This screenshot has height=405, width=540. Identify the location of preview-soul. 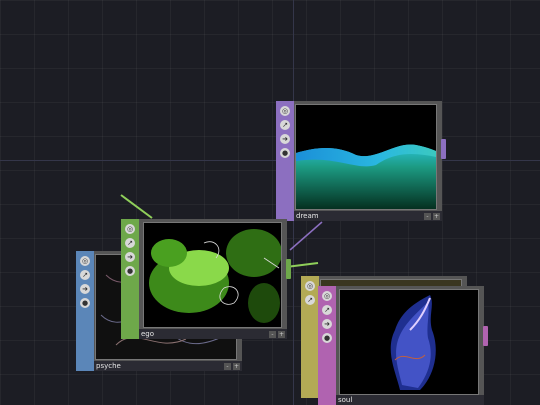
(409, 342).